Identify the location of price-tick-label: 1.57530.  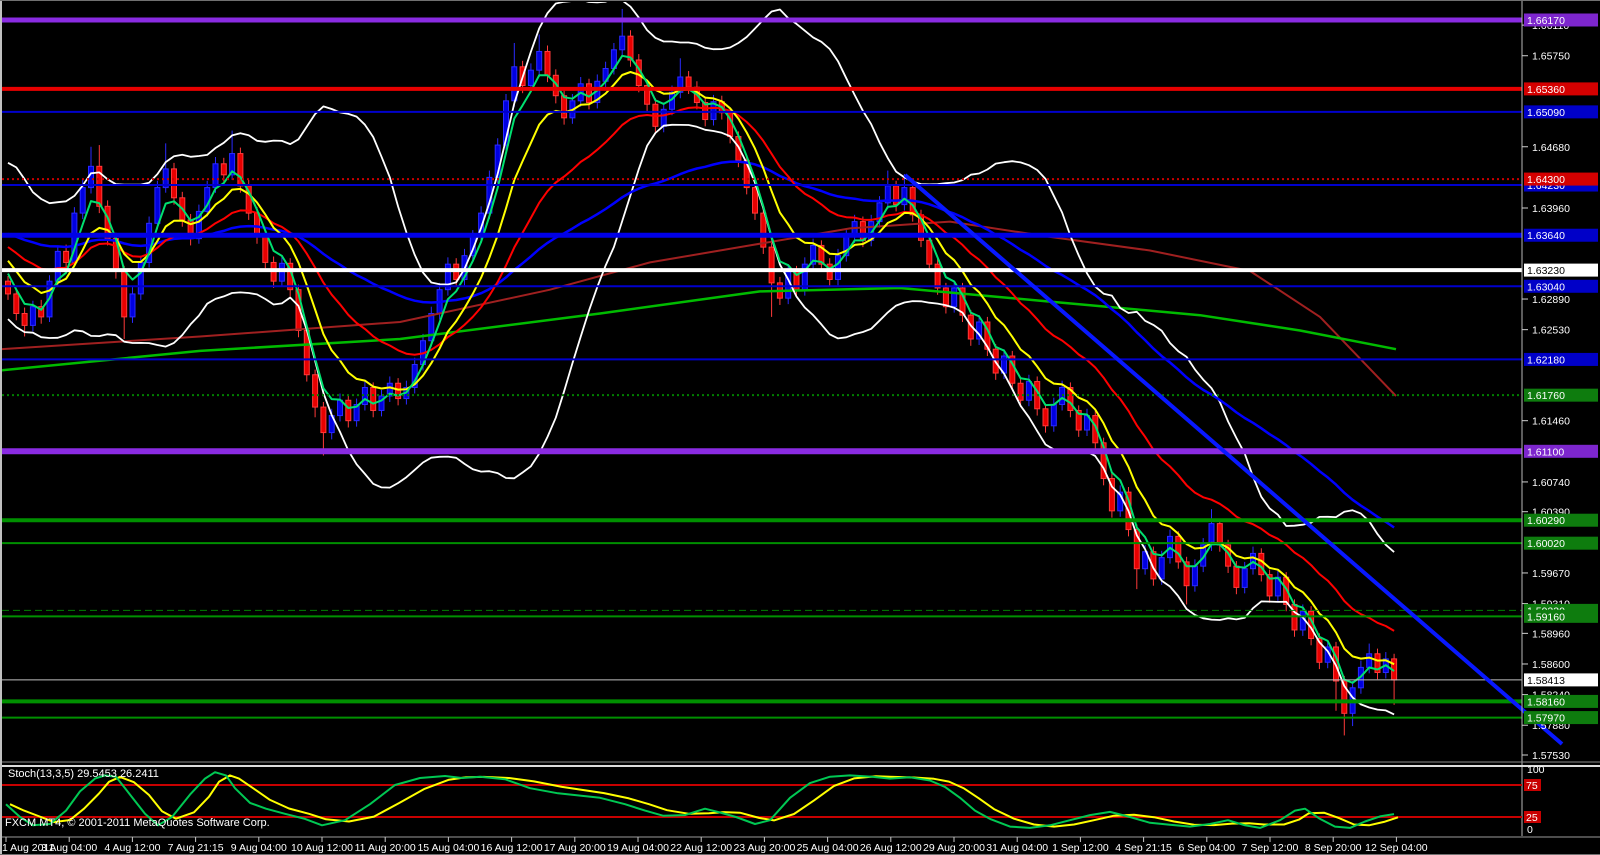
(1551, 756).